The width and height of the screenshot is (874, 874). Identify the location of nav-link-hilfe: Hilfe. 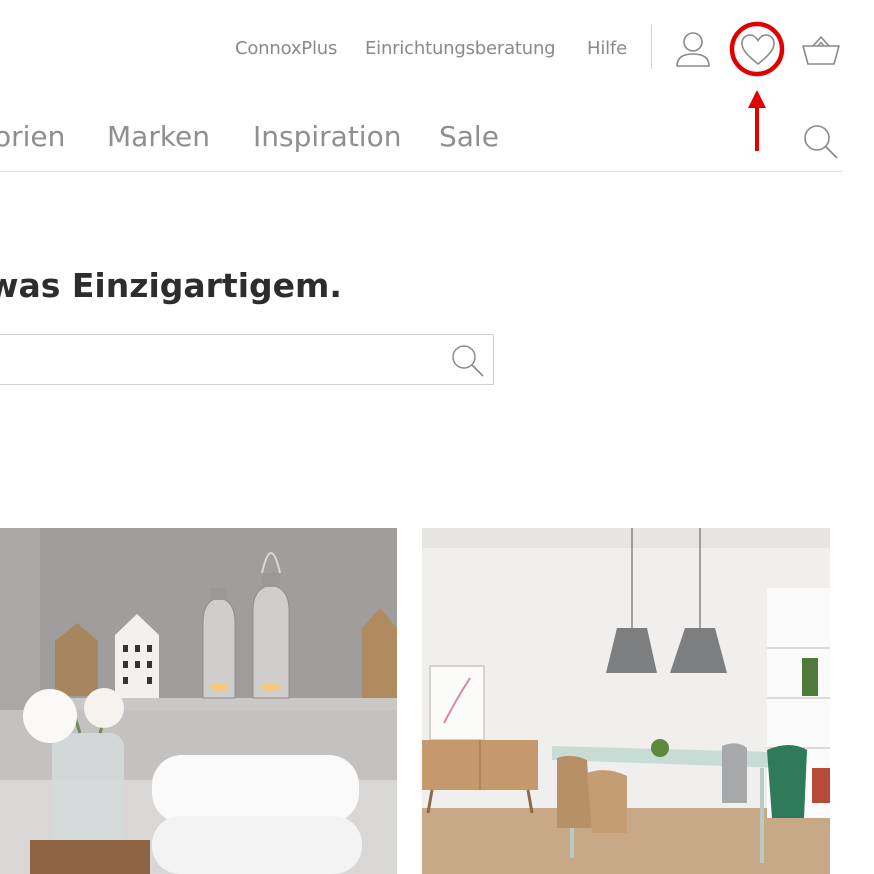
(607, 48).